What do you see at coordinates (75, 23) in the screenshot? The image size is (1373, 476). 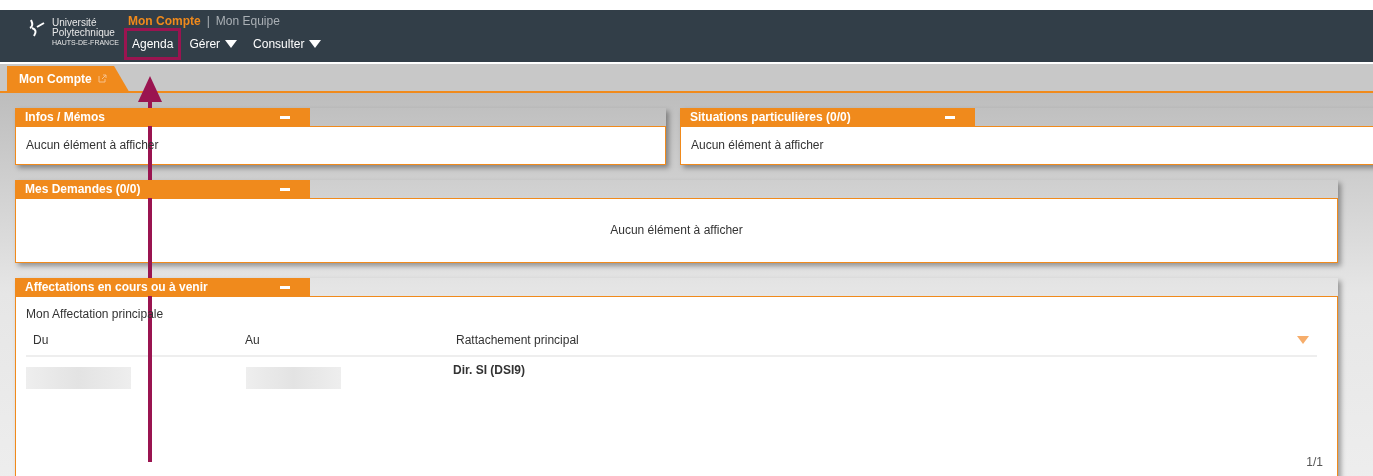 I see `logo-text: Université` at bounding box center [75, 23].